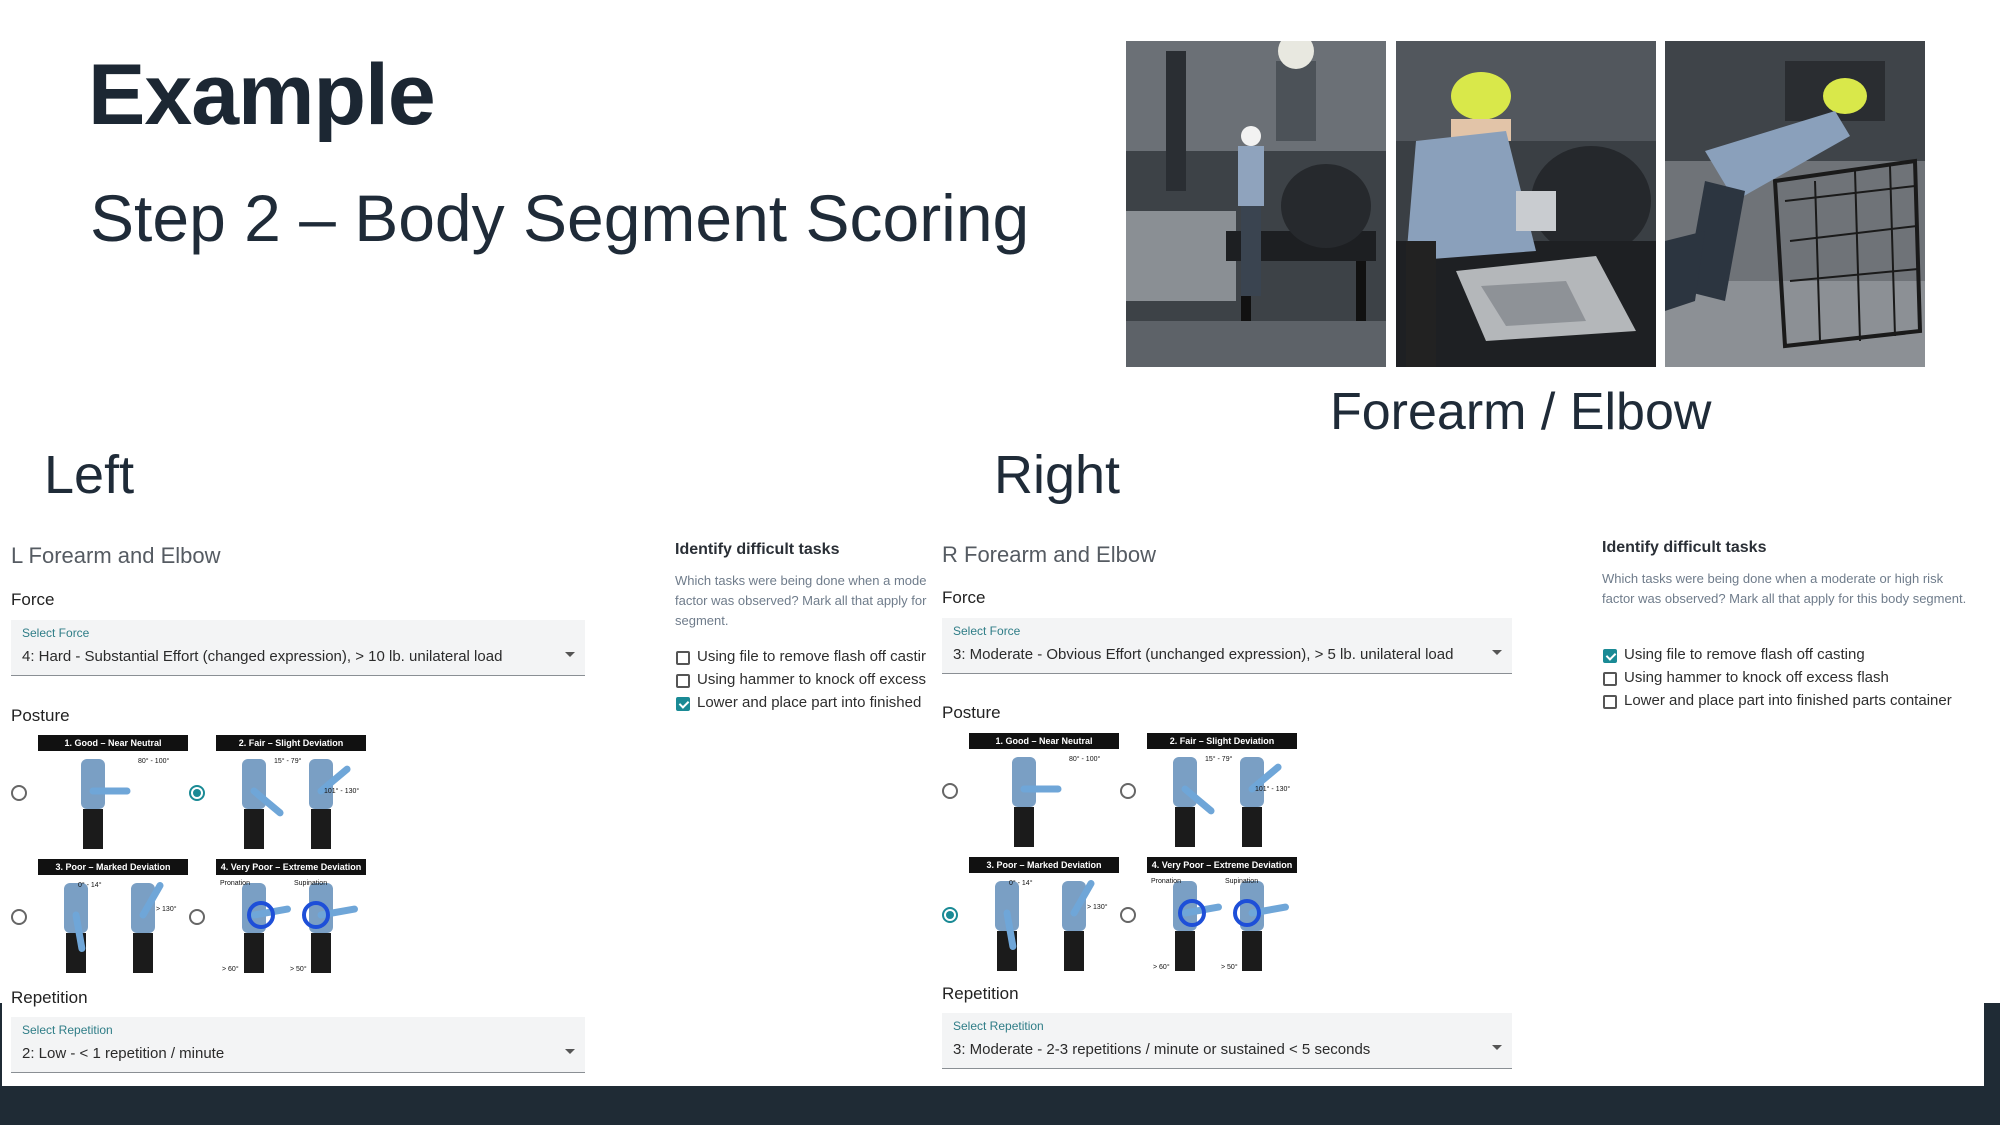  I want to click on left-force-label: Force, so click(33, 599).